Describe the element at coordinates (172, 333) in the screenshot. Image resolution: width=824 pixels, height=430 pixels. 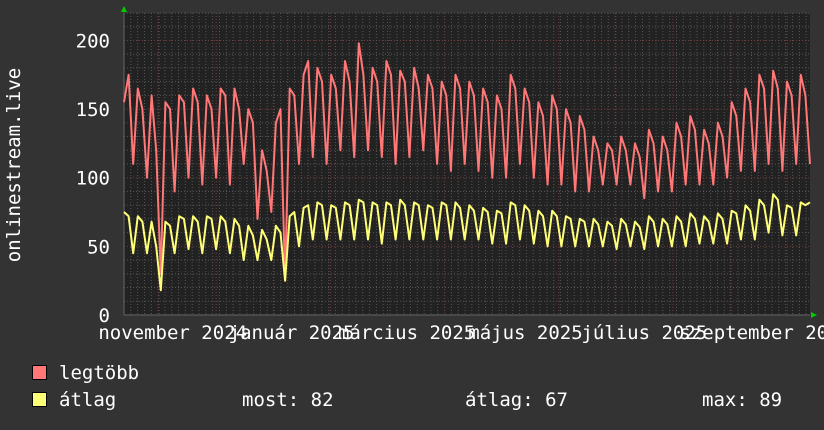
I see `x-tick-label: november 2024` at that location.